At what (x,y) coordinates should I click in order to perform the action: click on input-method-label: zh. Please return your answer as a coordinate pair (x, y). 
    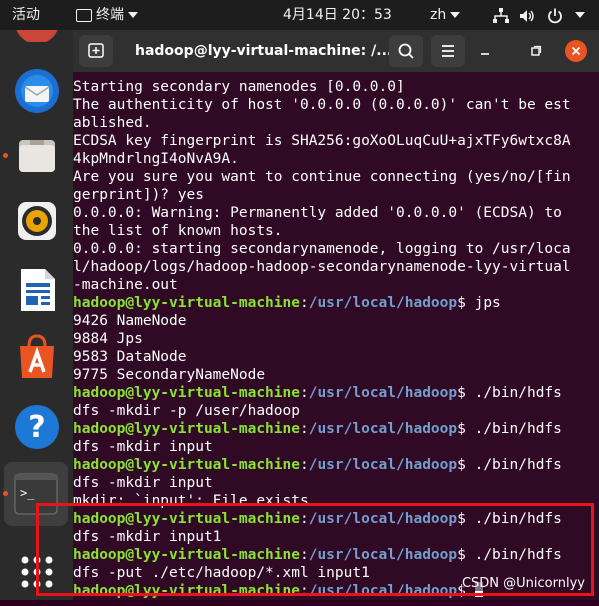
    Looking at the image, I should click on (438, 15).